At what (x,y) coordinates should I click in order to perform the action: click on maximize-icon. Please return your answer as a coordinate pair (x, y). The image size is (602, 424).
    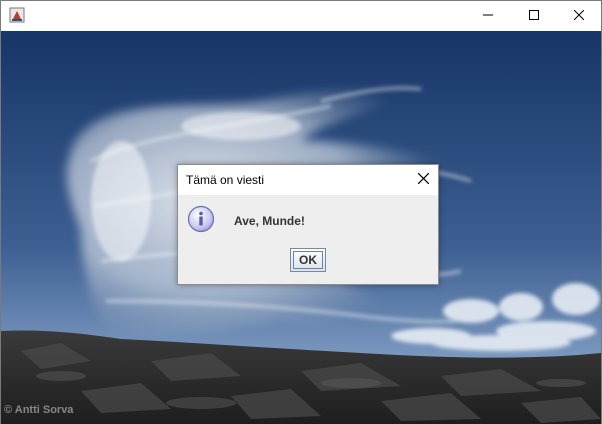
    Looking at the image, I should click on (534, 16).